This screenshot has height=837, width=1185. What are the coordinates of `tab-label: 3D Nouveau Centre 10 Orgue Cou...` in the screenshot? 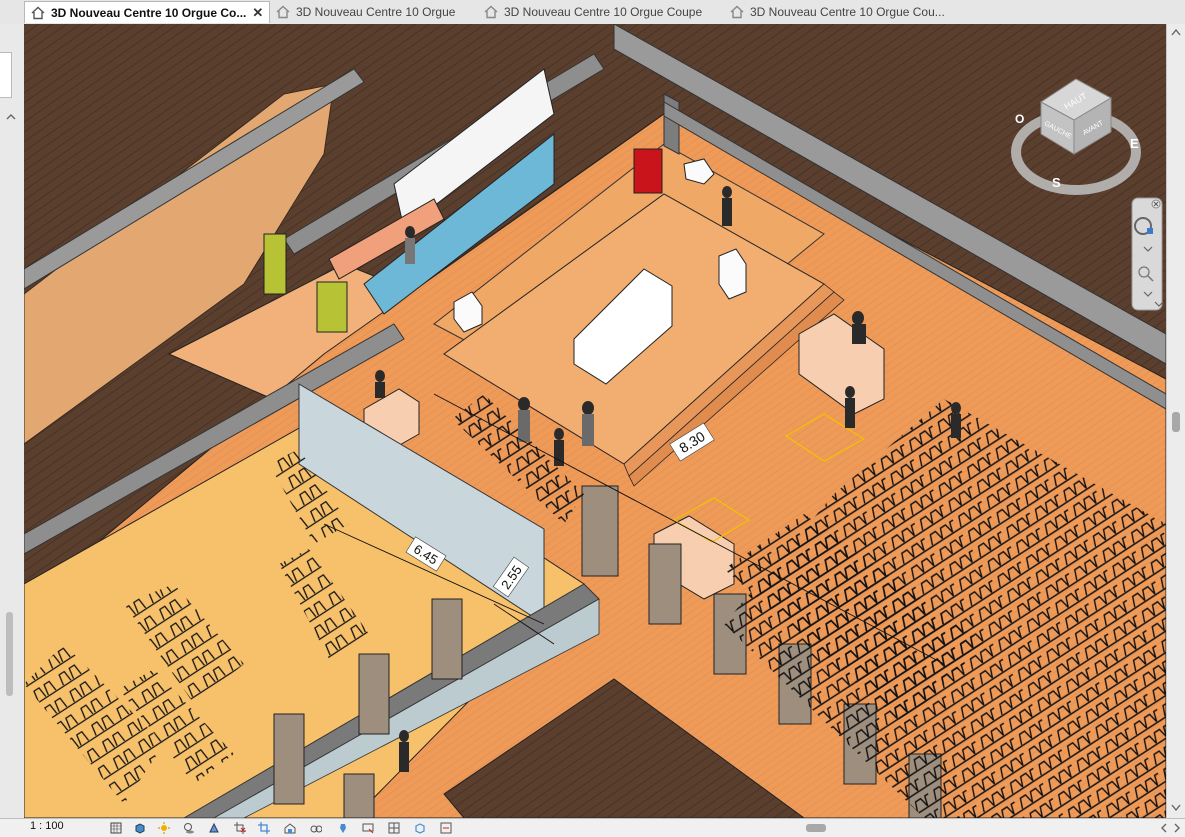 It's located at (847, 12).